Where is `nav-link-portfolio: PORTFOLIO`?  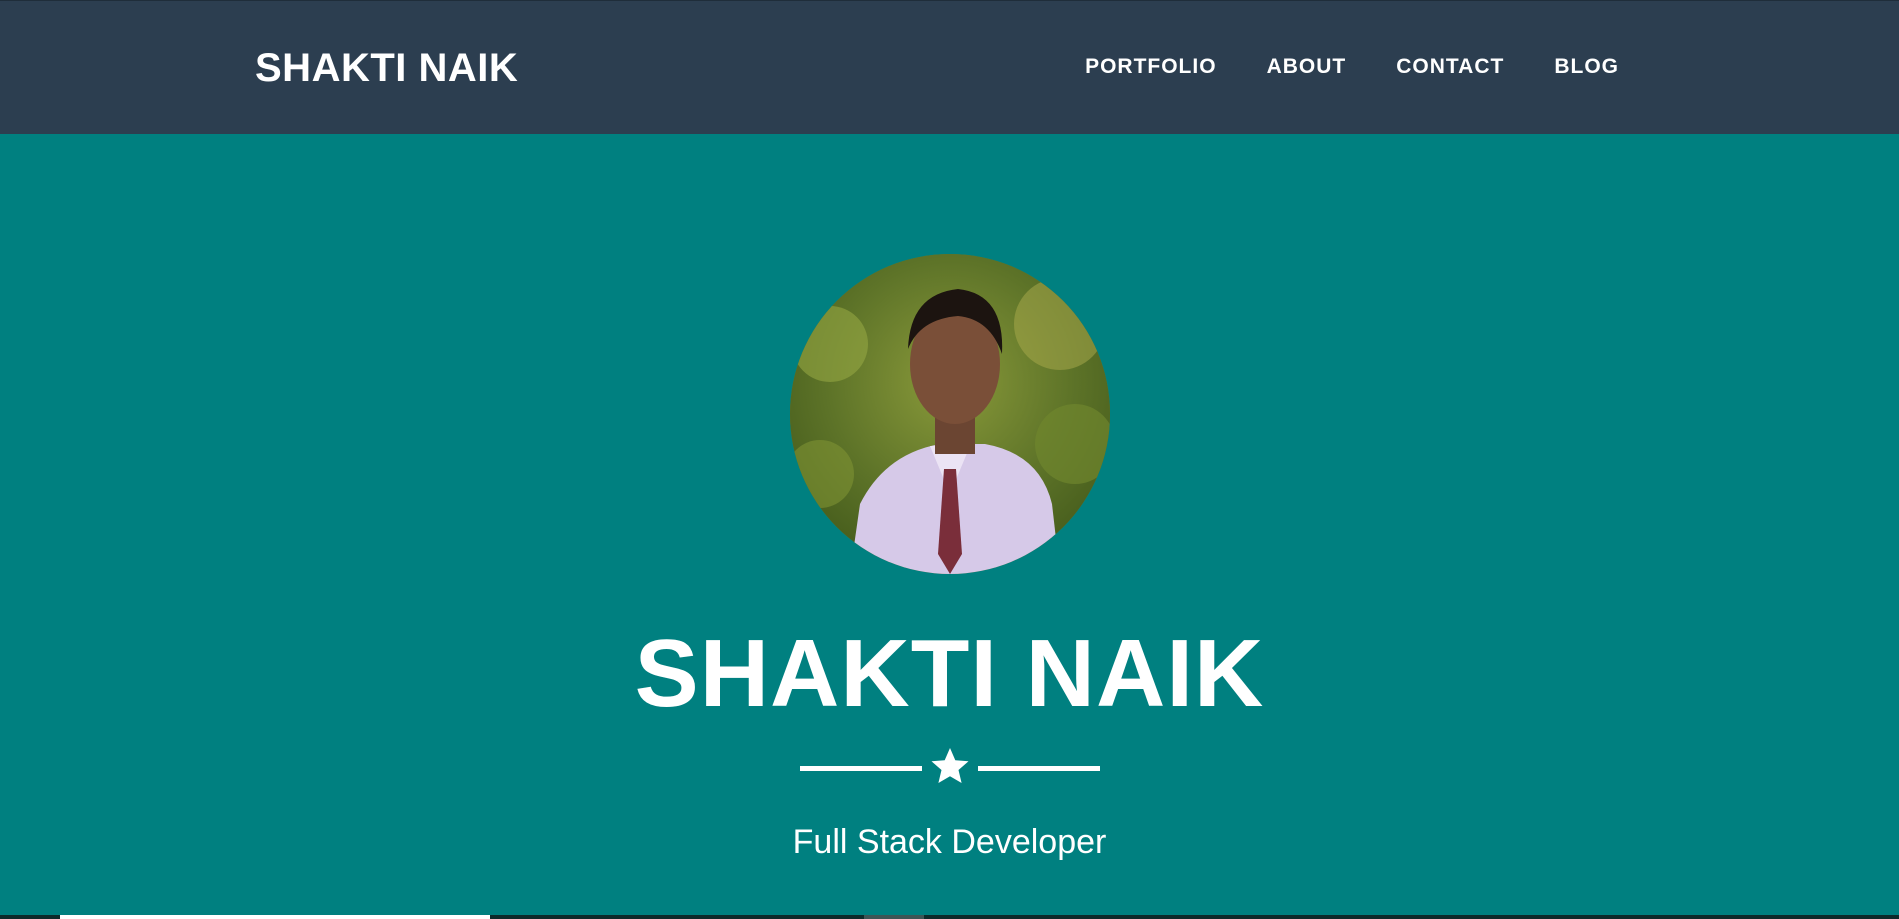
nav-link-portfolio: PORTFOLIO is located at coordinates (1151, 66).